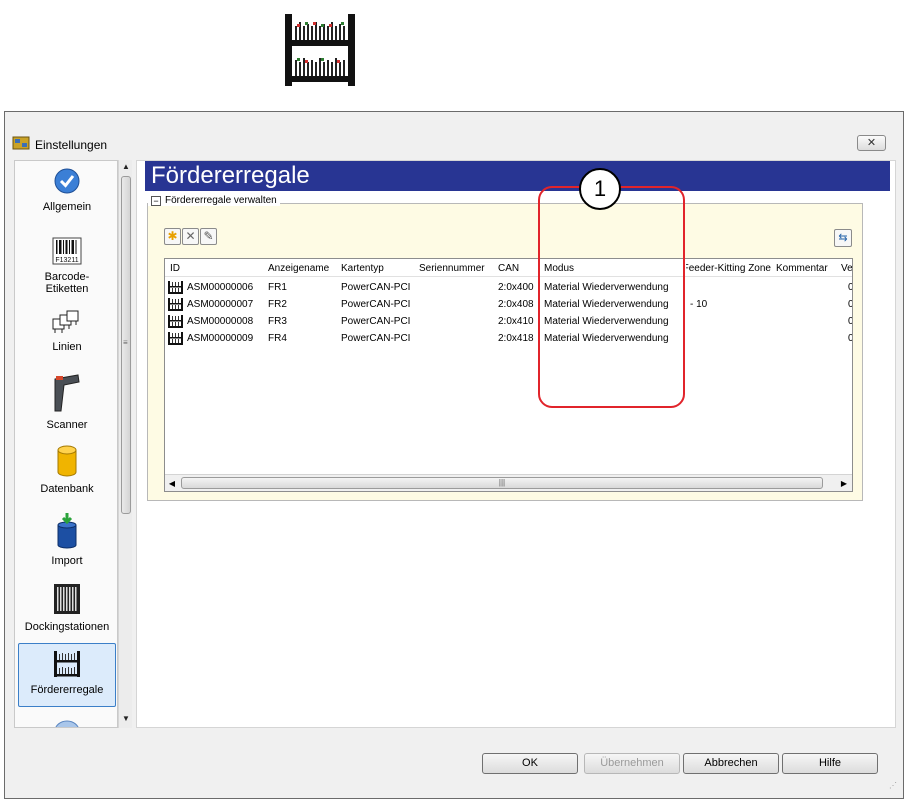  Describe the element at coordinates (67, 207) in the screenshot. I see `sidebar-item-label: Allgemein` at that location.